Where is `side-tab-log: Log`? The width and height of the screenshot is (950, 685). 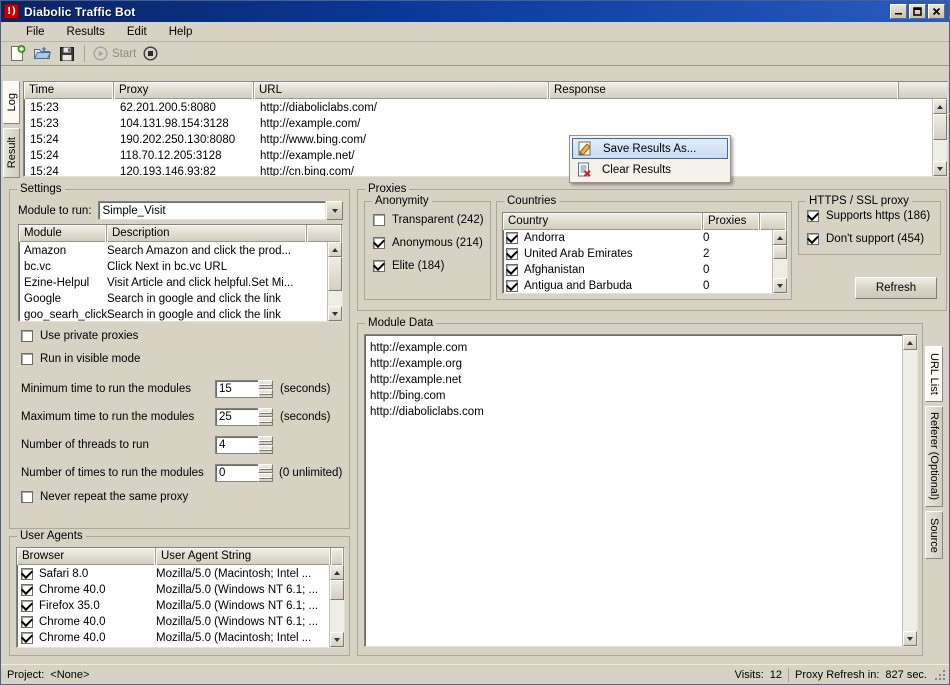
side-tab-log: Log is located at coordinates (11, 102).